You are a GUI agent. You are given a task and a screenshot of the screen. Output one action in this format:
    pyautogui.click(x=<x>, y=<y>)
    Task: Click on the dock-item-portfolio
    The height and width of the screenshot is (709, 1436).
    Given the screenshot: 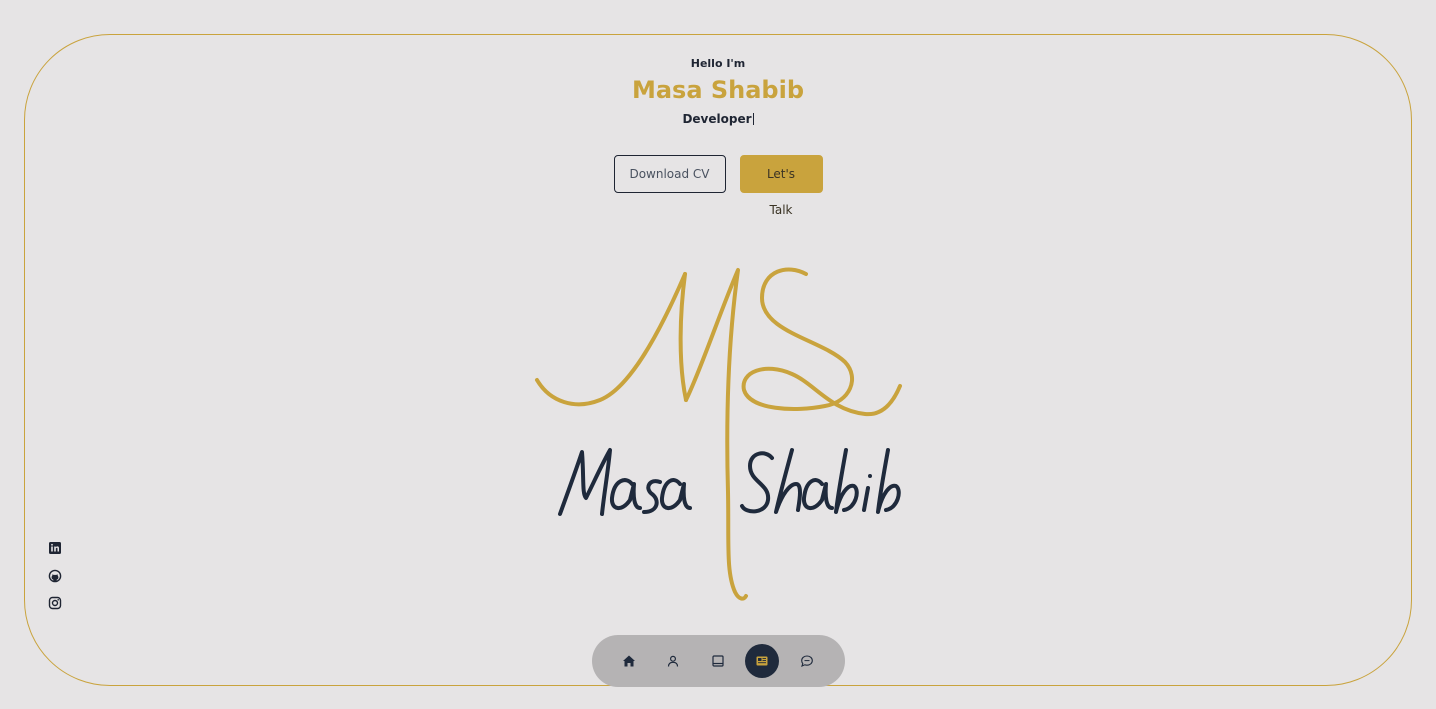 What is the action you would take?
    pyautogui.click(x=762, y=661)
    